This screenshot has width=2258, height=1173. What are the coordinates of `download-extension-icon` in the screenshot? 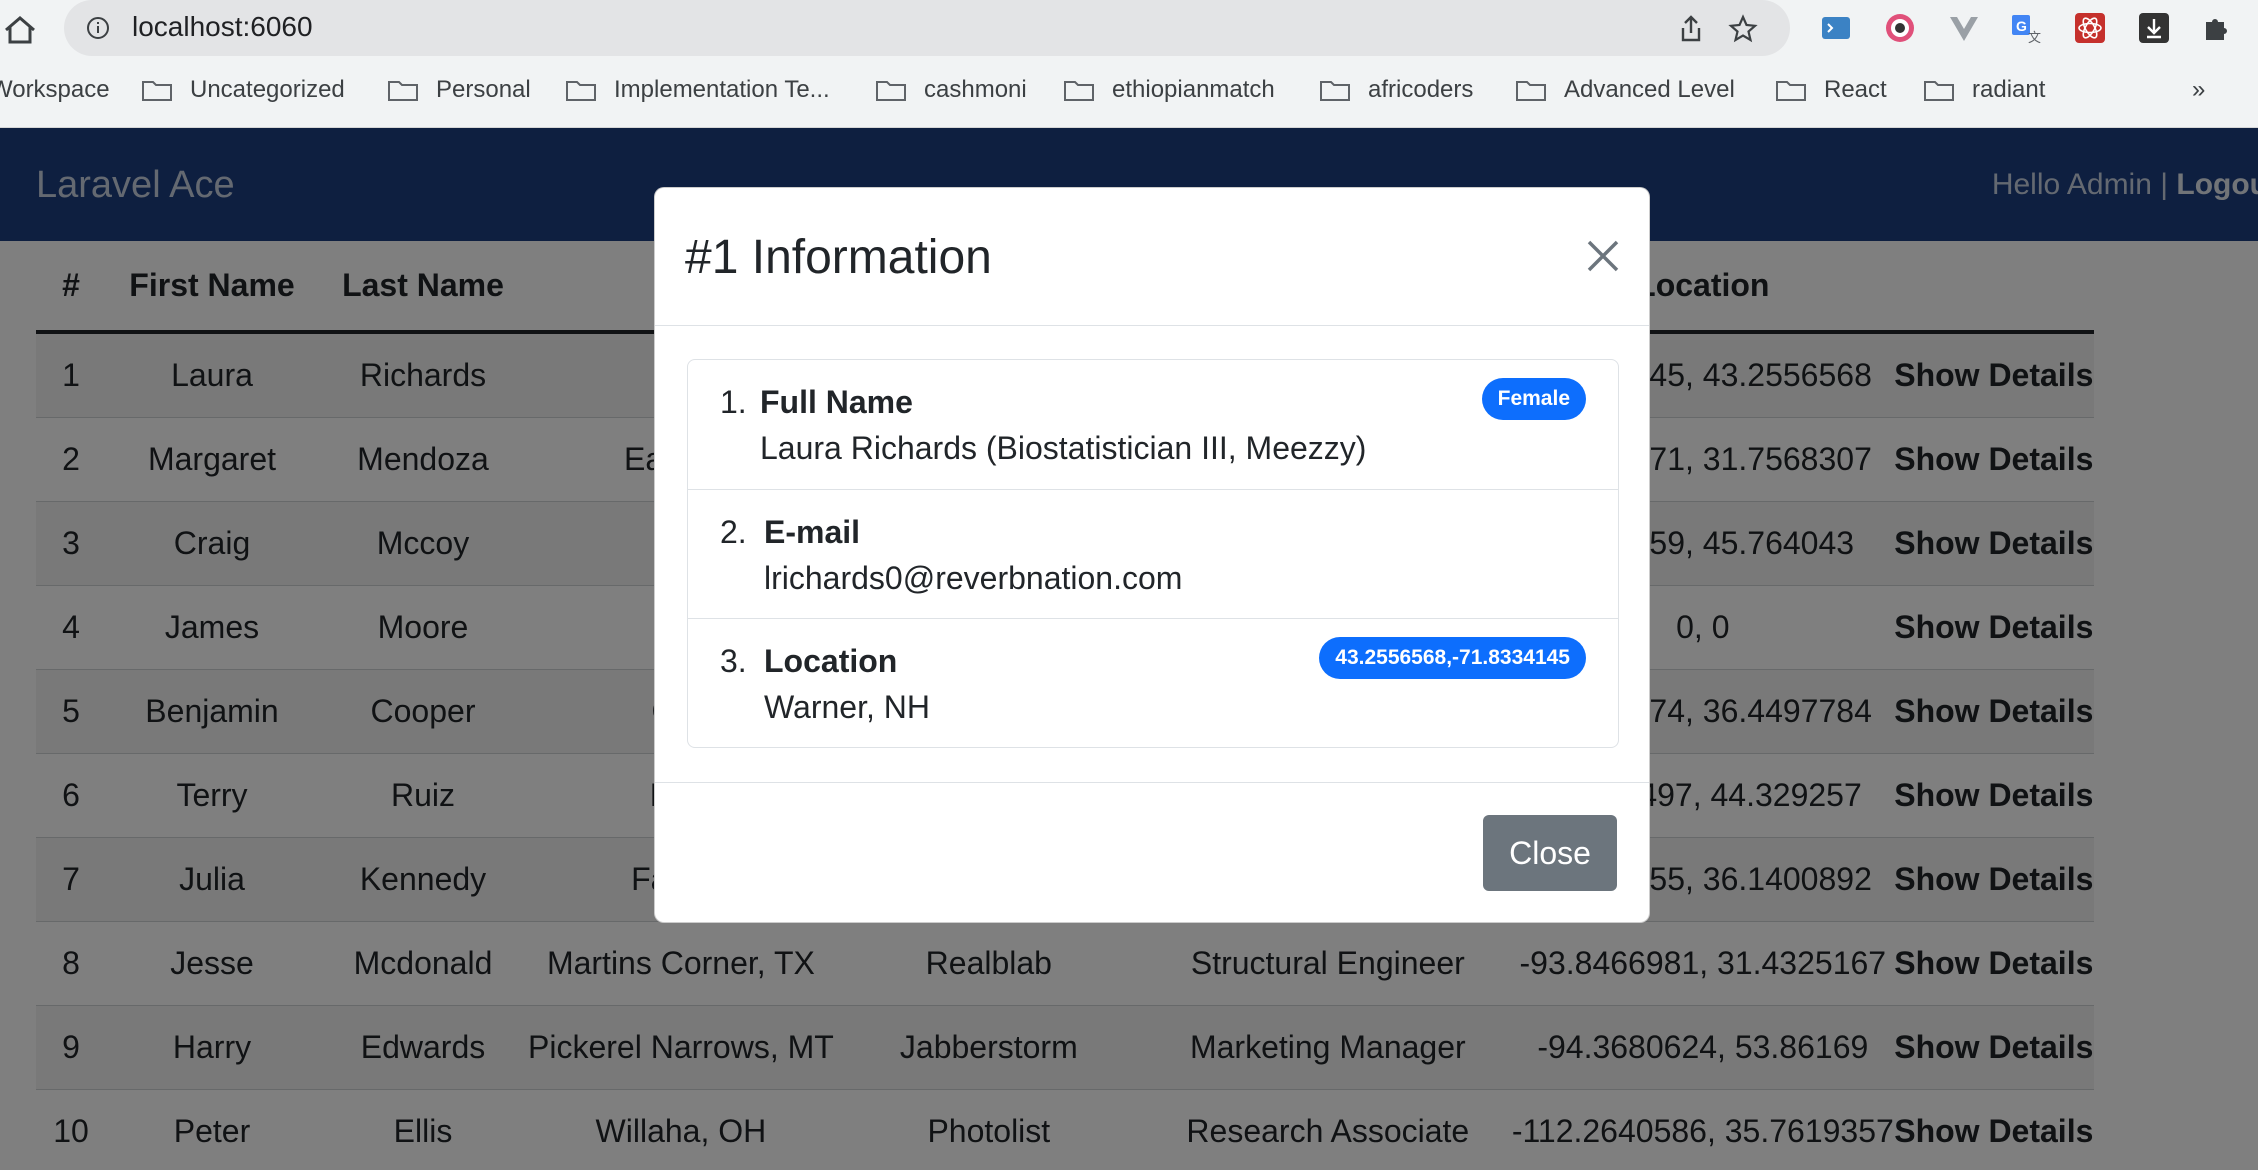 It's located at (2154, 28).